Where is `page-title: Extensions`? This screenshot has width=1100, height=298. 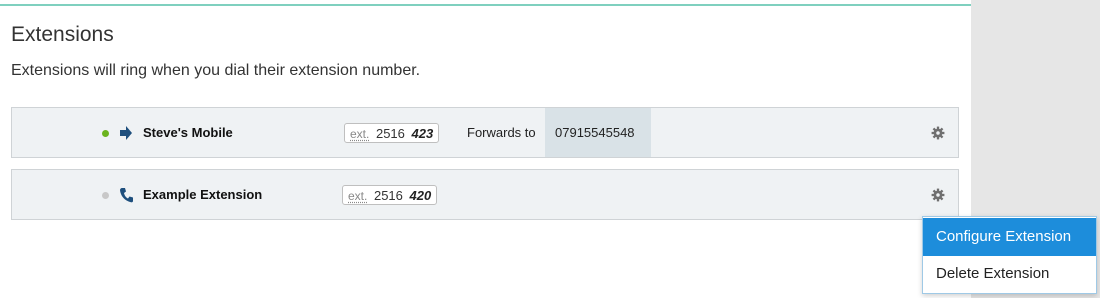
page-title: Extensions is located at coordinates (62, 34).